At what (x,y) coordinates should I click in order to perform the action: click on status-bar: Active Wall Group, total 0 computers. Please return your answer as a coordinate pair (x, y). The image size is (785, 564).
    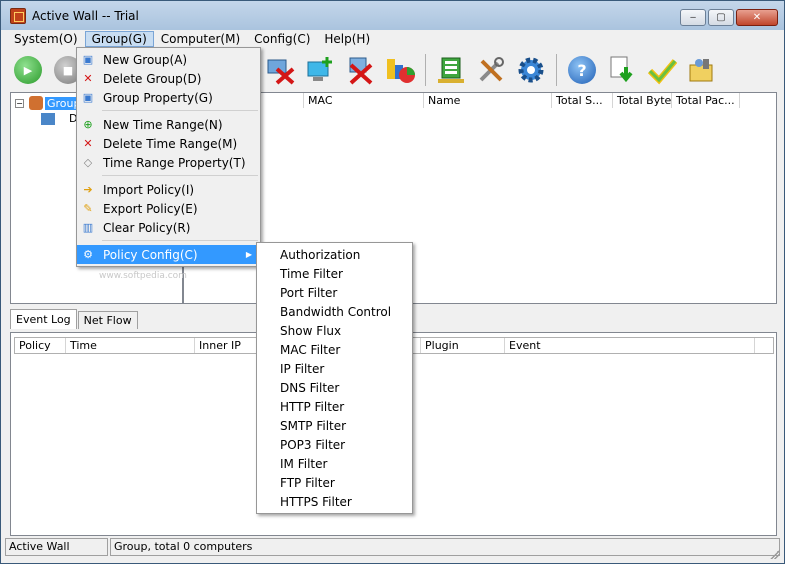
    Looking at the image, I should click on (392, 547).